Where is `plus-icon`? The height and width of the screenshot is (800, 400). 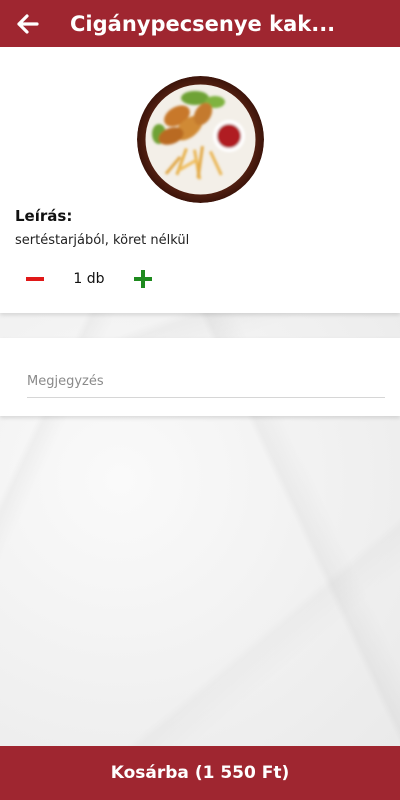
plus-icon is located at coordinates (143, 279).